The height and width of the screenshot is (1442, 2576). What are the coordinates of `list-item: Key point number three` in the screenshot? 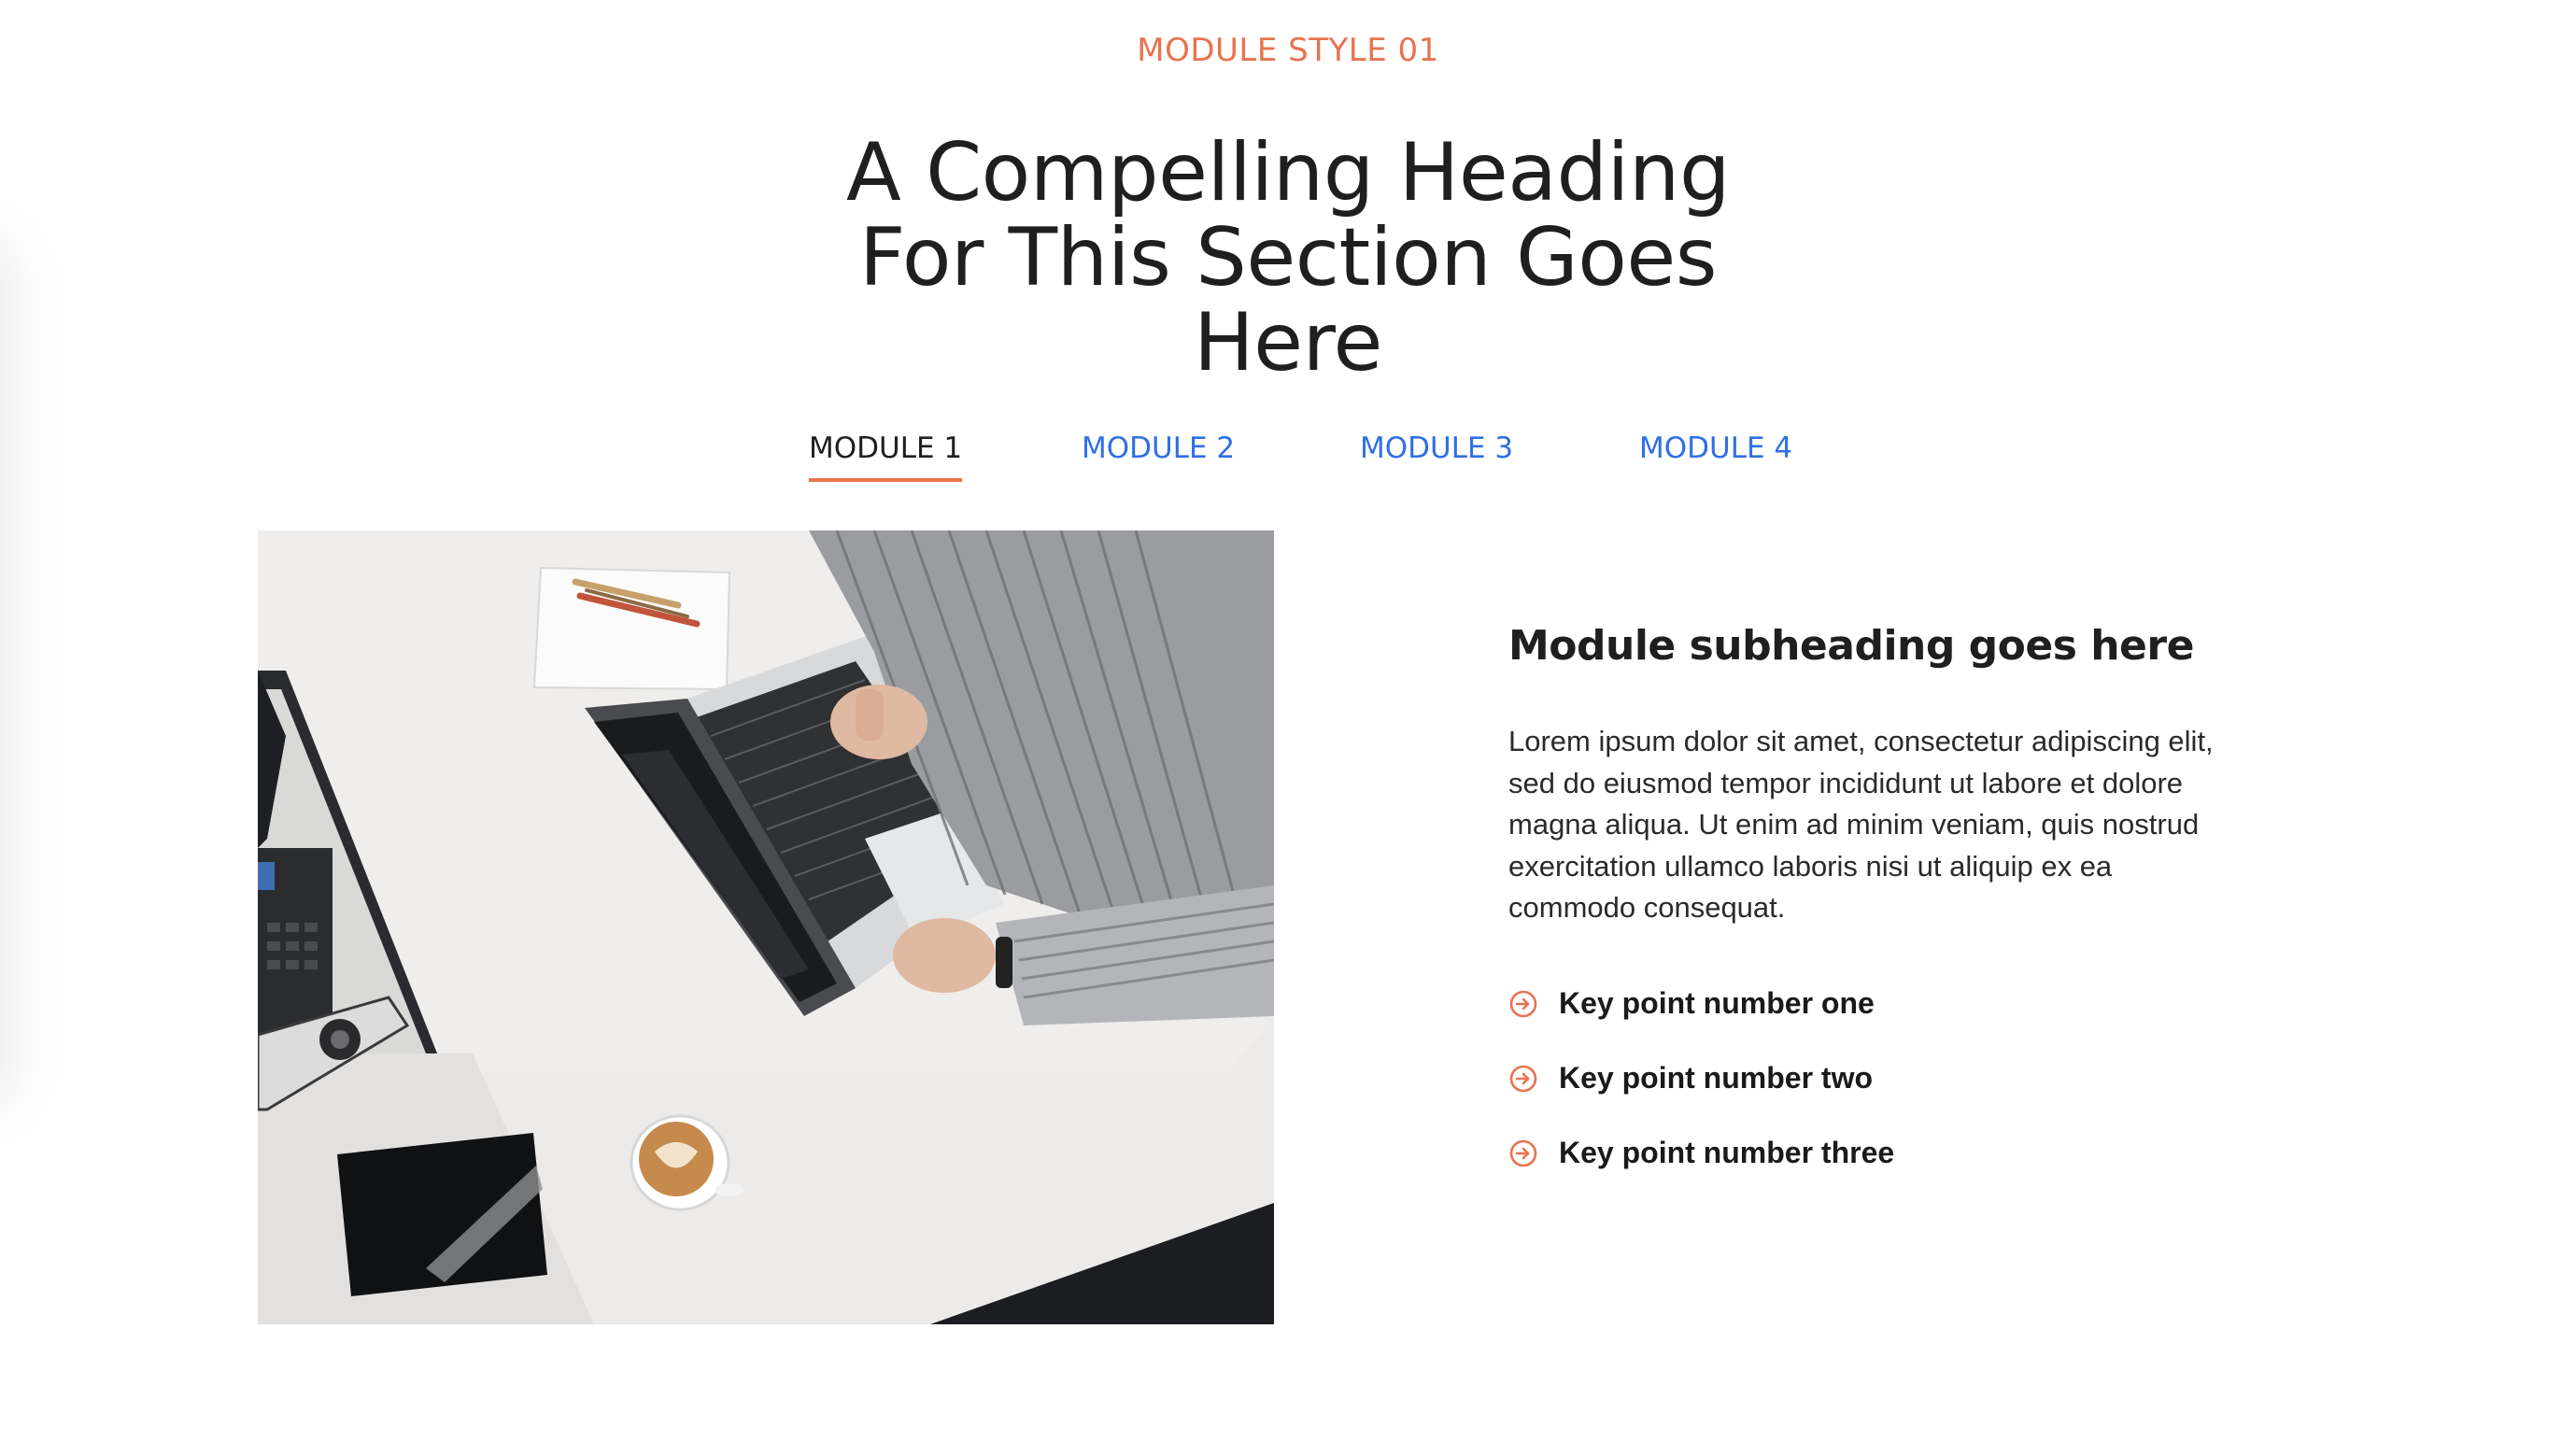 It's located at (1882, 1169).